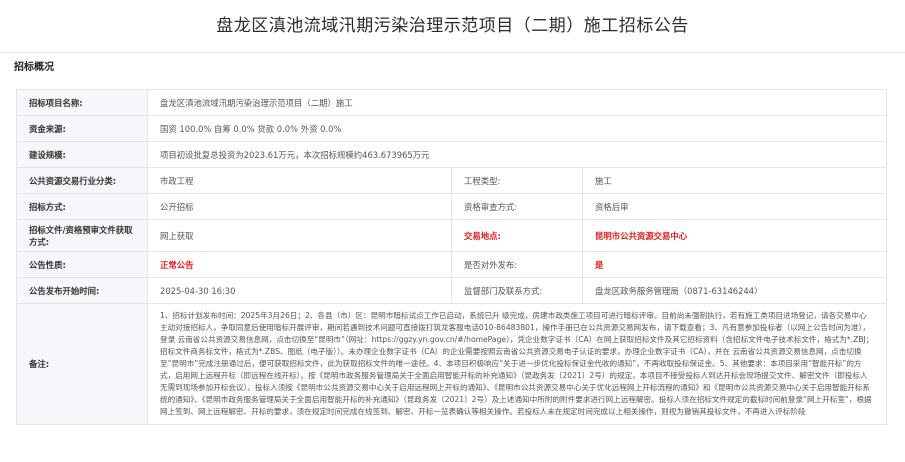 Image resolution: width=905 pixels, height=462 pixels. I want to click on table-row: 招标方式: 公开招标 资格审查方式: 资格后审, so click(452, 206).